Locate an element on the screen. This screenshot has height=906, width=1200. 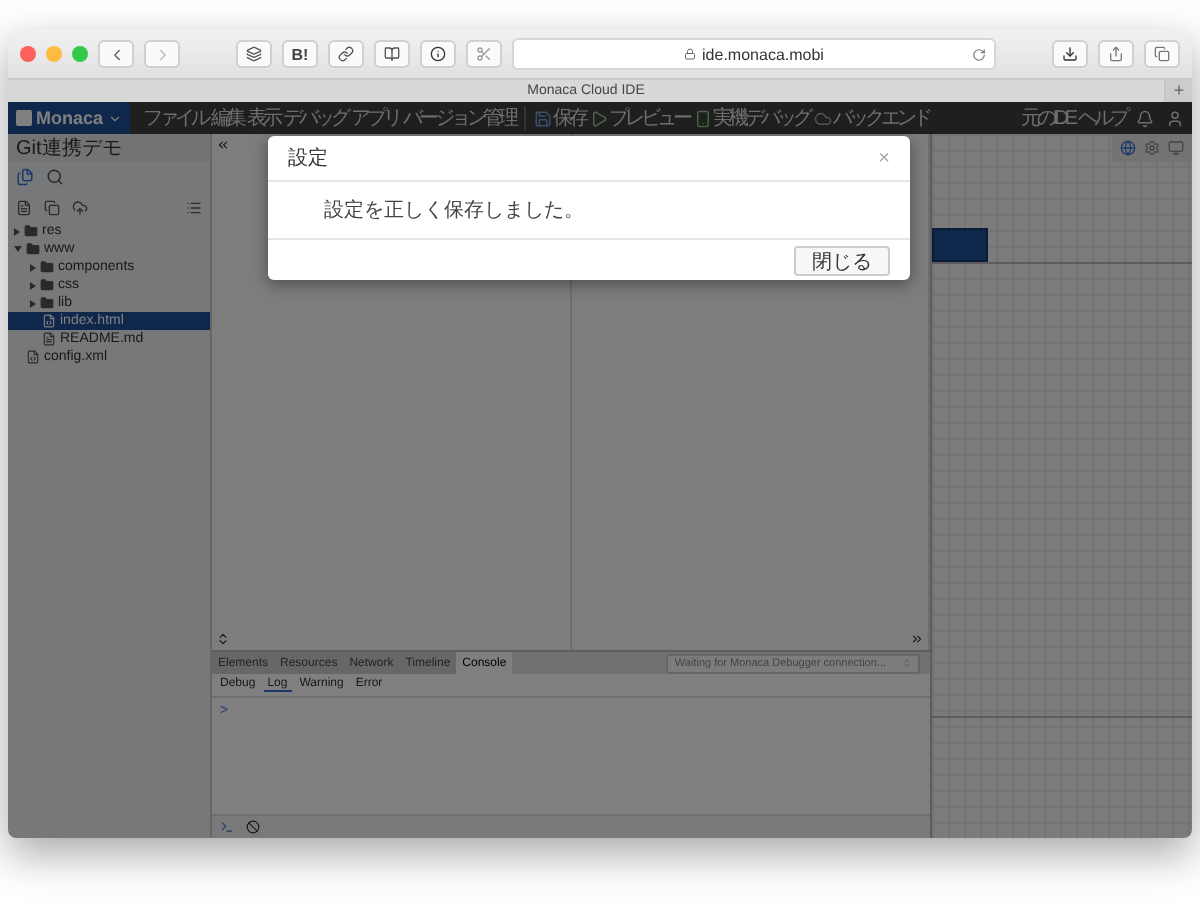
share-icon is located at coordinates (1116, 54).